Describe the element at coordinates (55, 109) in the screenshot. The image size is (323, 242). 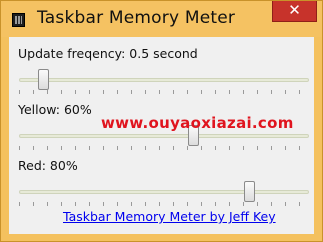
I see `yellow-label: Yellow: 60%` at that location.